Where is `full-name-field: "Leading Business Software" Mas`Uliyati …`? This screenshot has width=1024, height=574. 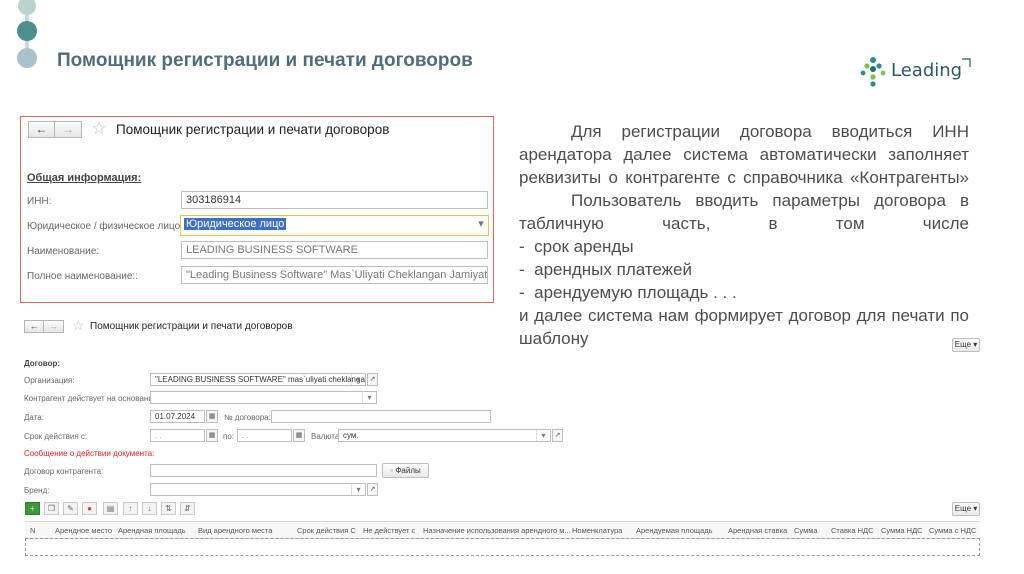 full-name-field: "Leading Business Software" Mas`Uliyati … is located at coordinates (334, 275).